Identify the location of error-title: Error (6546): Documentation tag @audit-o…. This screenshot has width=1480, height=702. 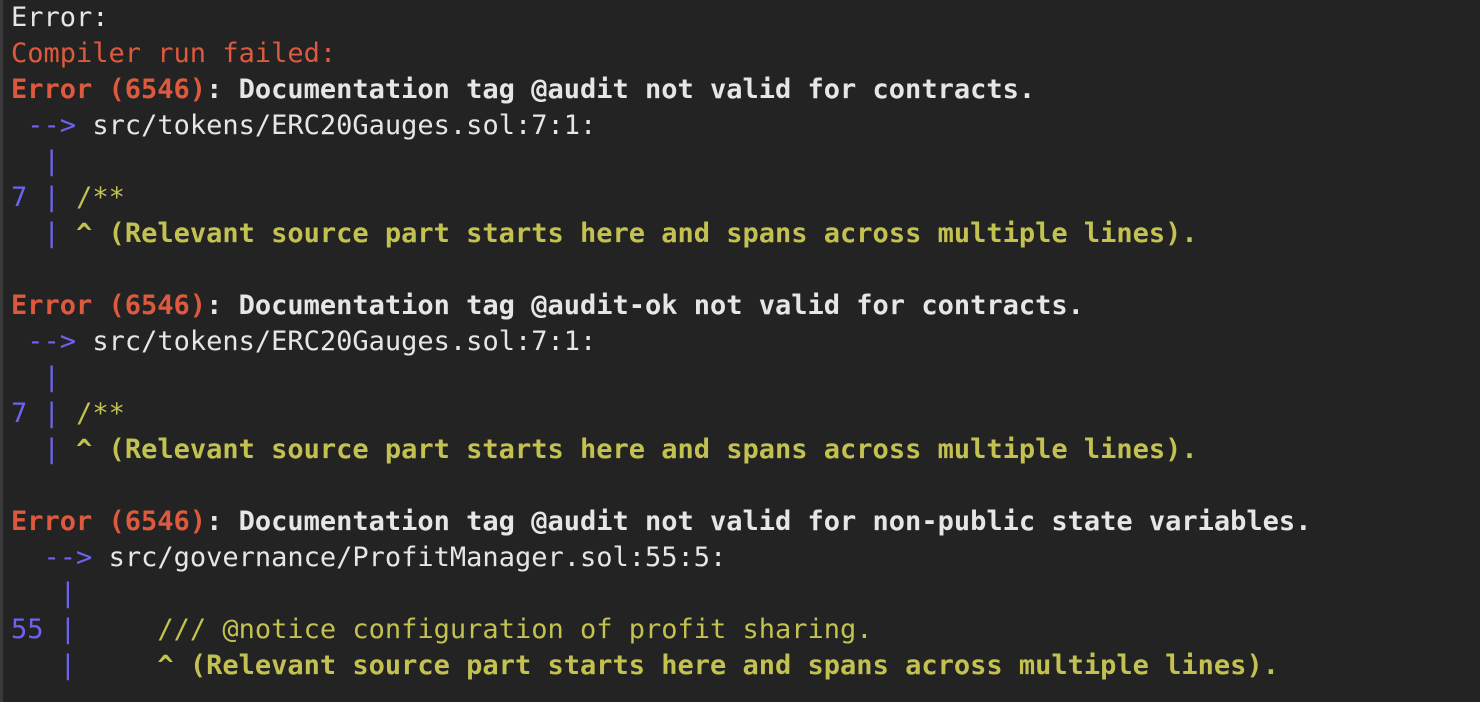
(745, 306).